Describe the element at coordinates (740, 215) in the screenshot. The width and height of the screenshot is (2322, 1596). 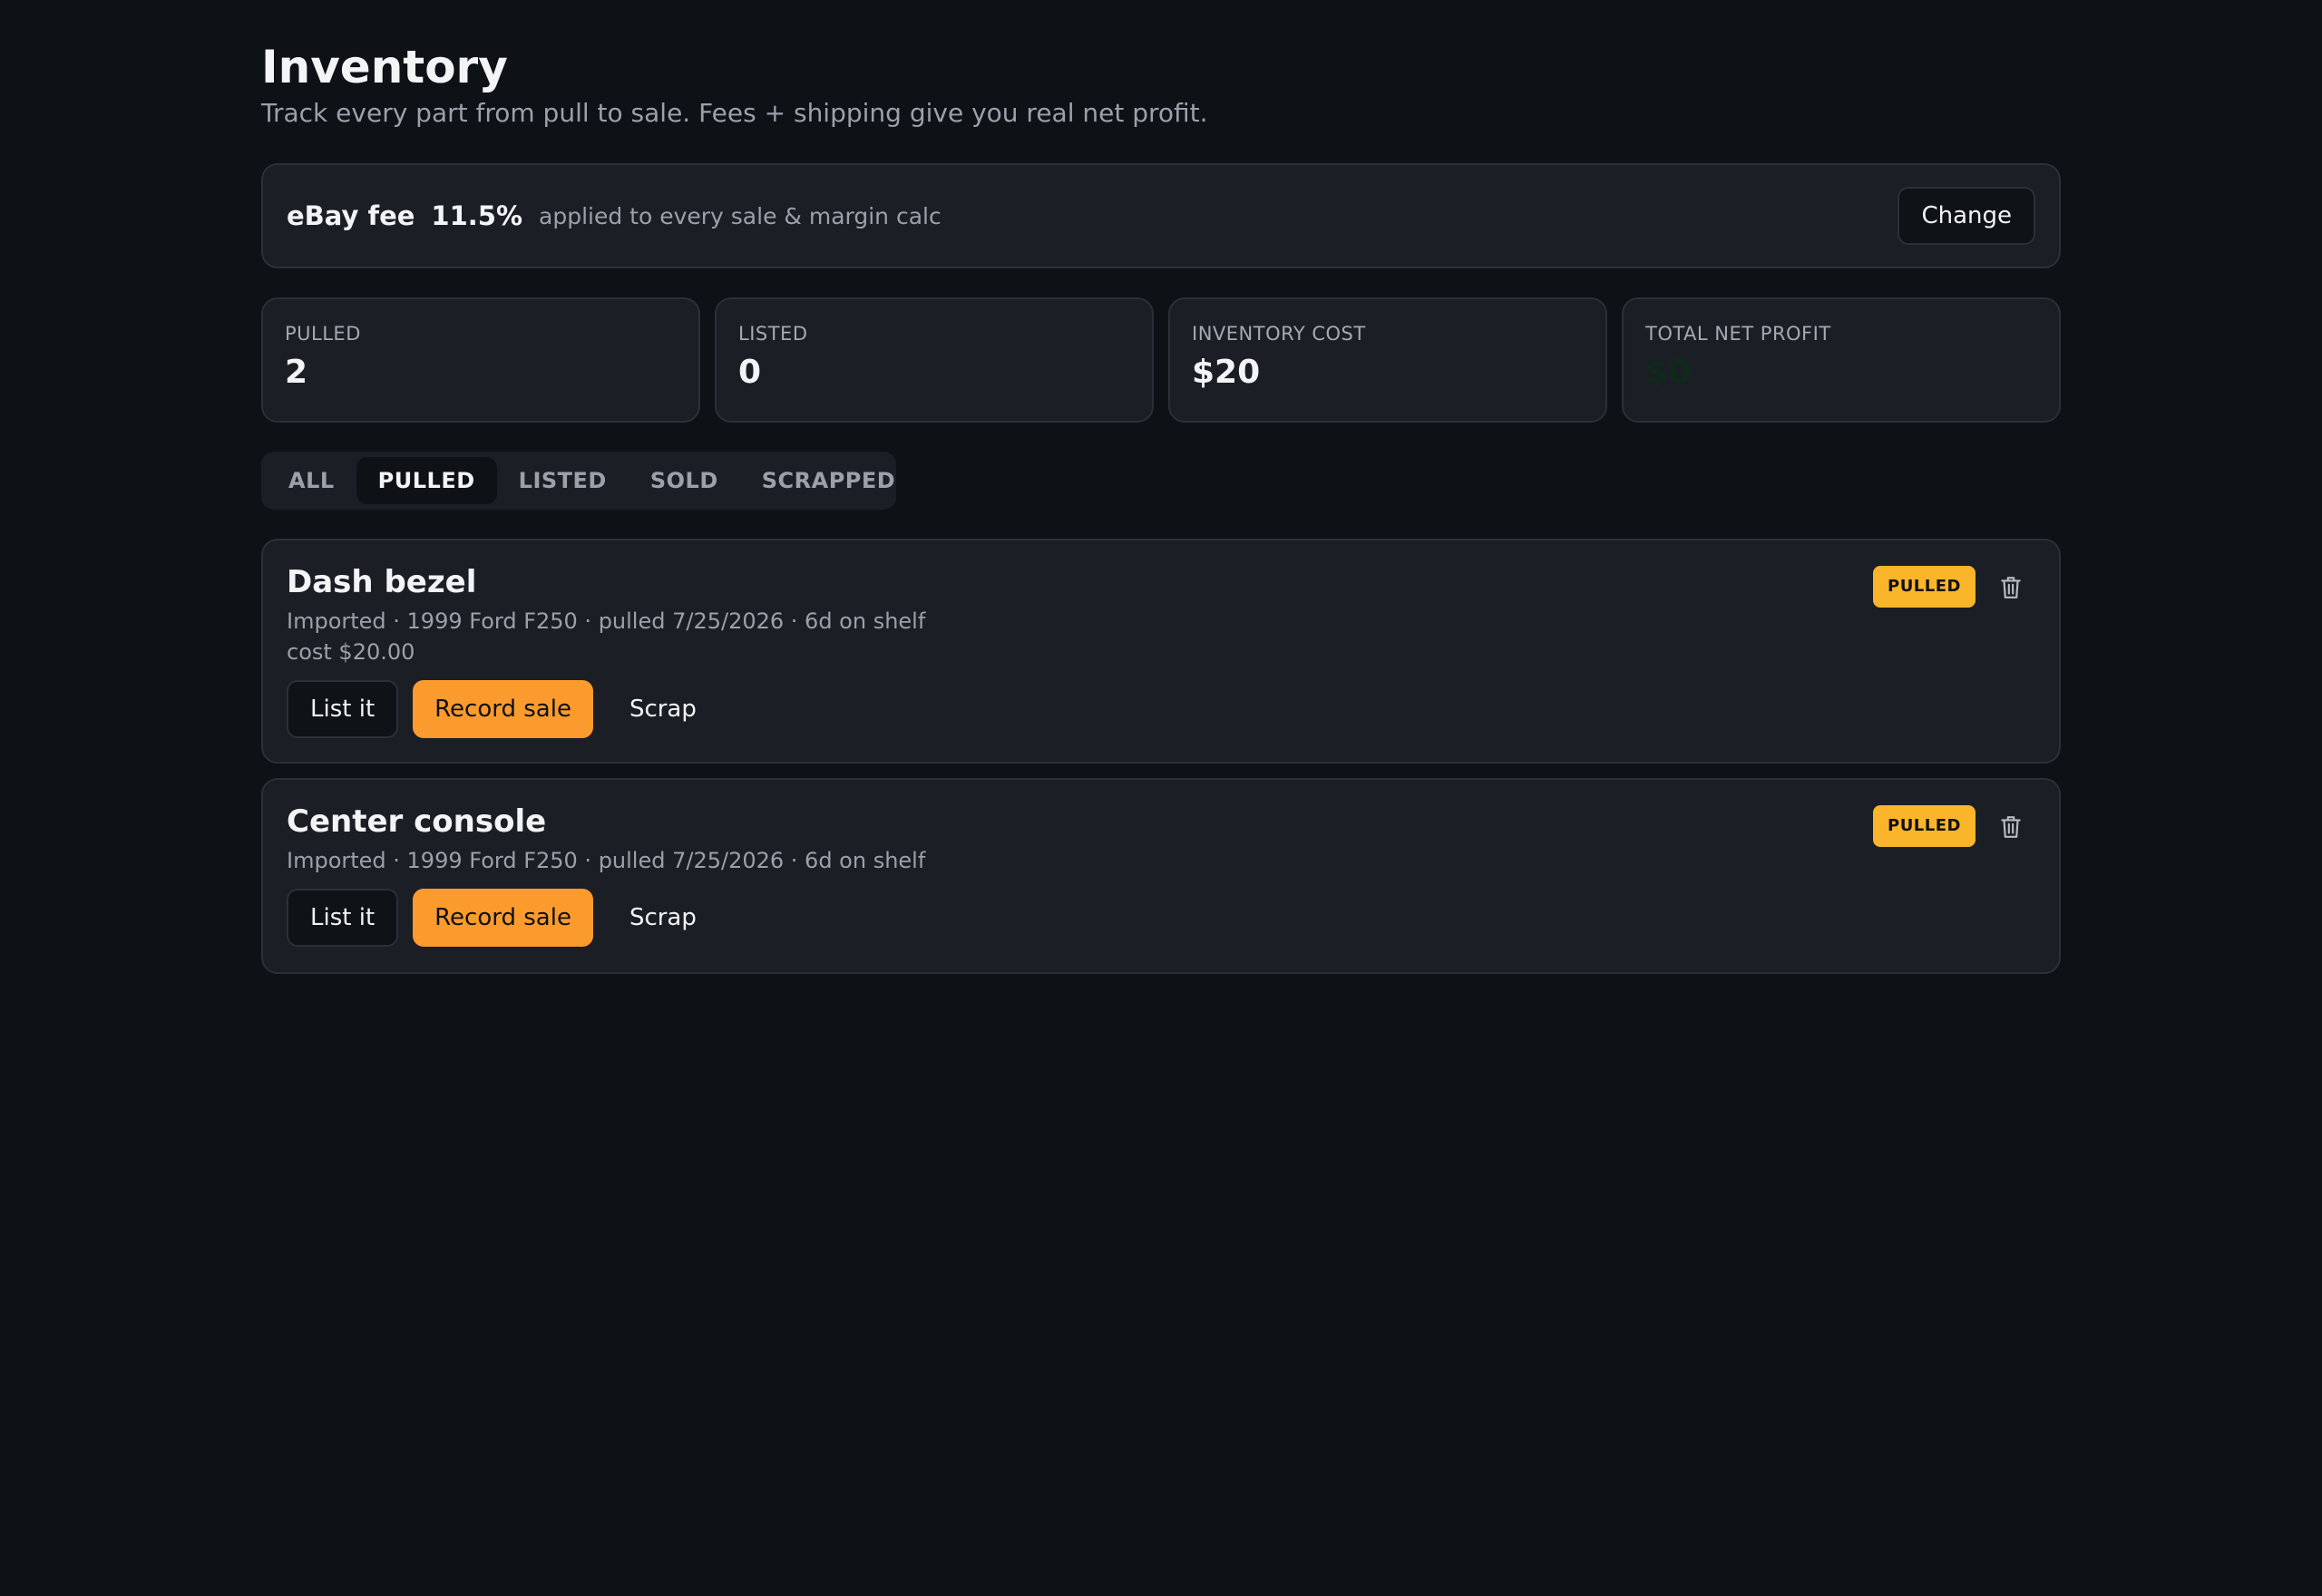
I see `fee-note: applied to every sale & margin calc` at that location.